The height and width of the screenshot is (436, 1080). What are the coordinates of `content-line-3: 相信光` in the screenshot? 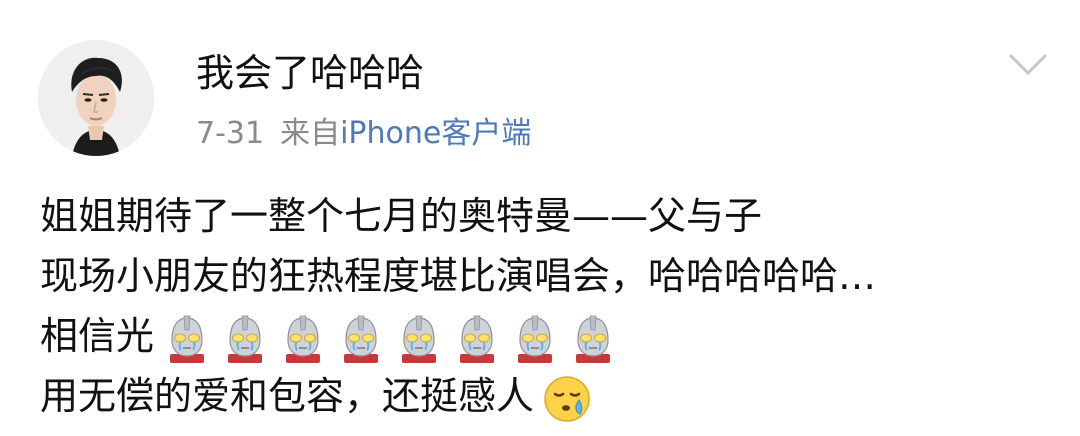 It's located at (545, 336).